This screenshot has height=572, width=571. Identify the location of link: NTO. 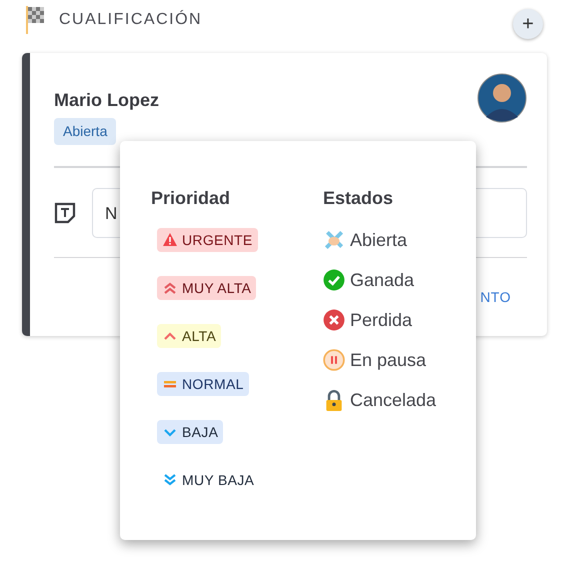
(495, 297).